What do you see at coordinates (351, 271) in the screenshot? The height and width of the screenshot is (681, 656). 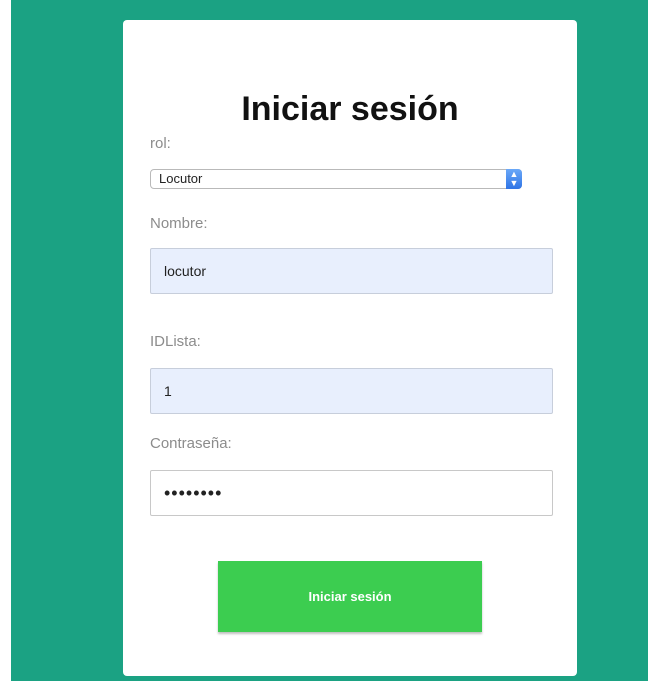 I see `nombre-input: locutor` at bounding box center [351, 271].